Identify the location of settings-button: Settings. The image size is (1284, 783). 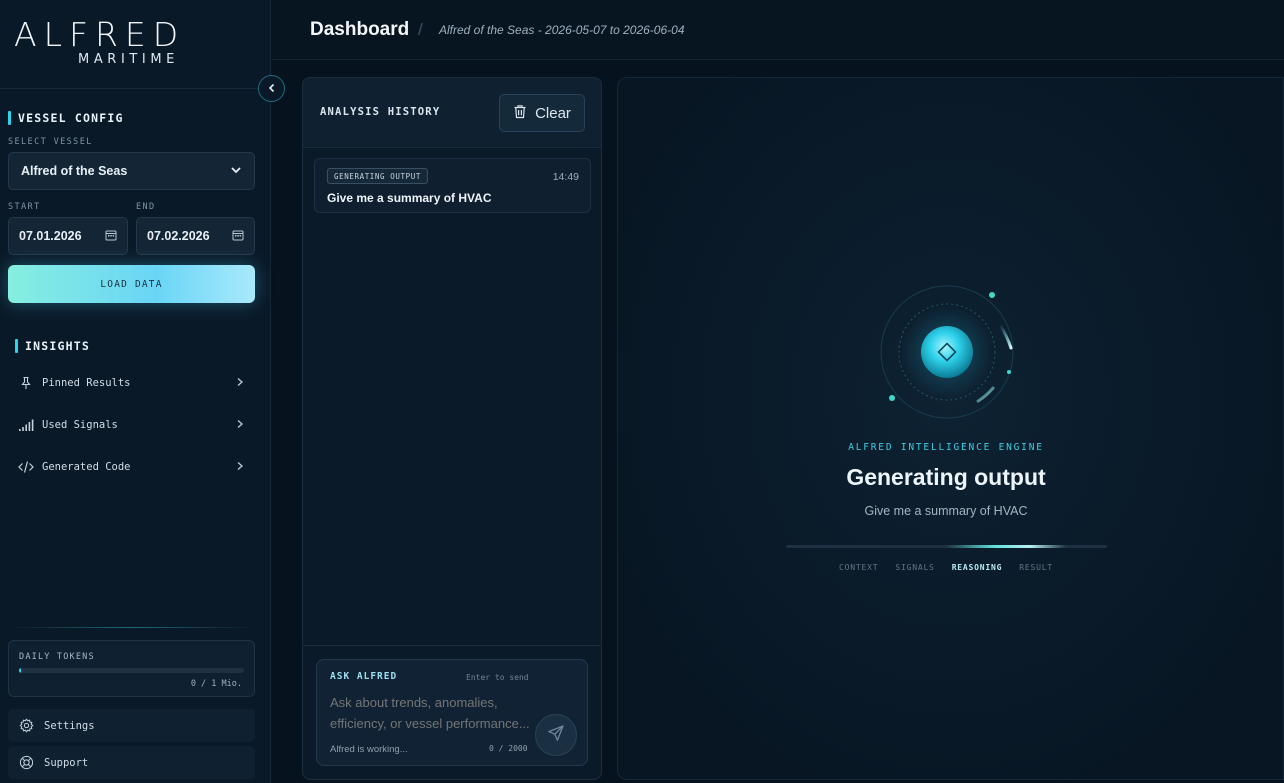
(131, 725).